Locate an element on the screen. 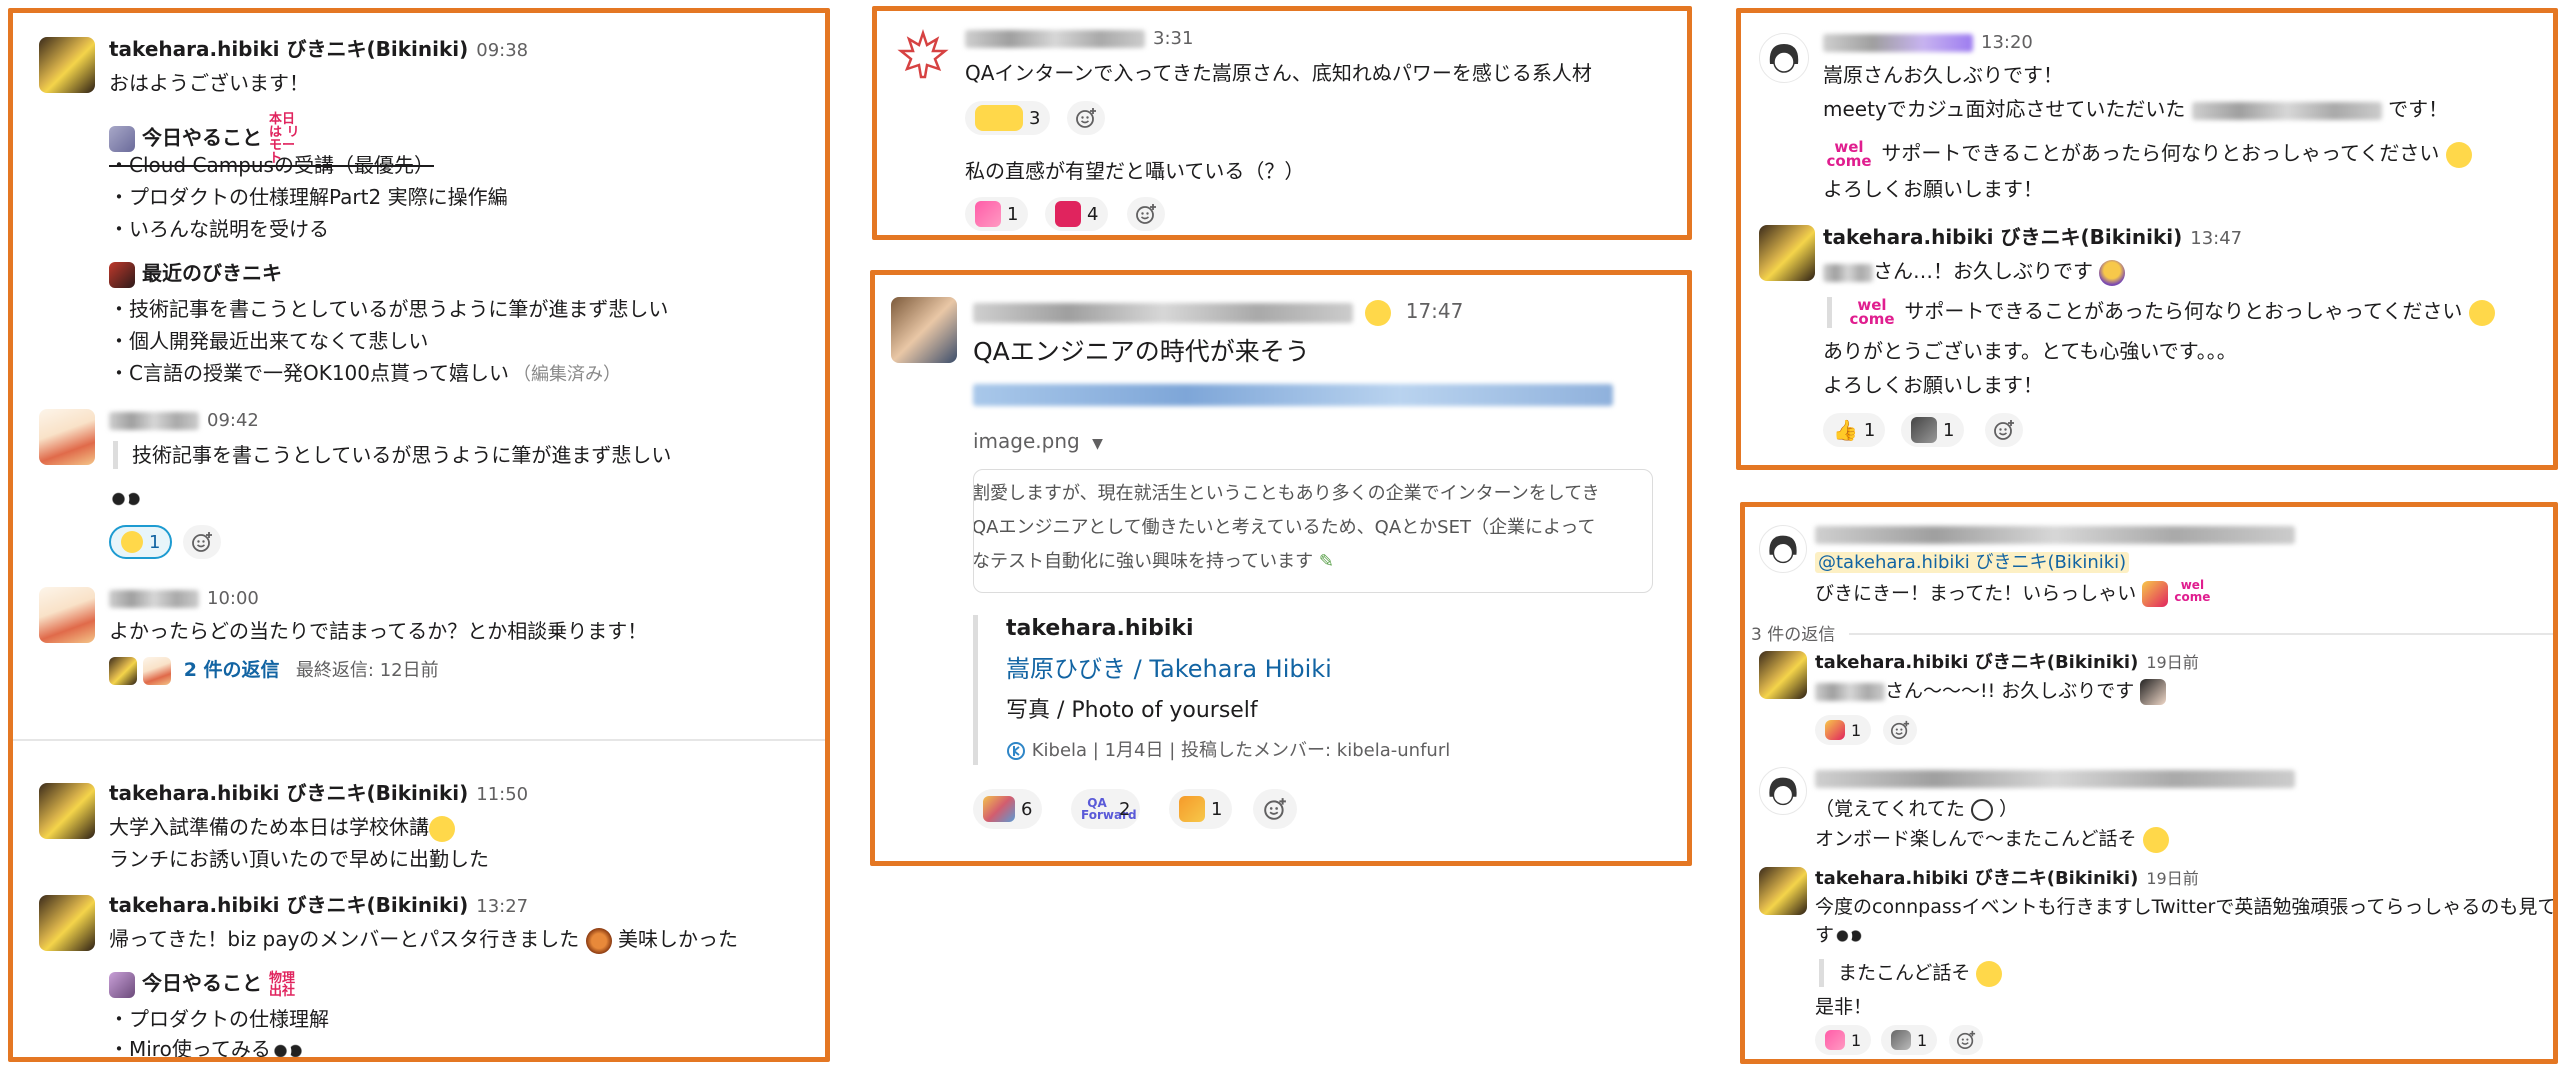  company-name-blurred is located at coordinates (2286, 110).